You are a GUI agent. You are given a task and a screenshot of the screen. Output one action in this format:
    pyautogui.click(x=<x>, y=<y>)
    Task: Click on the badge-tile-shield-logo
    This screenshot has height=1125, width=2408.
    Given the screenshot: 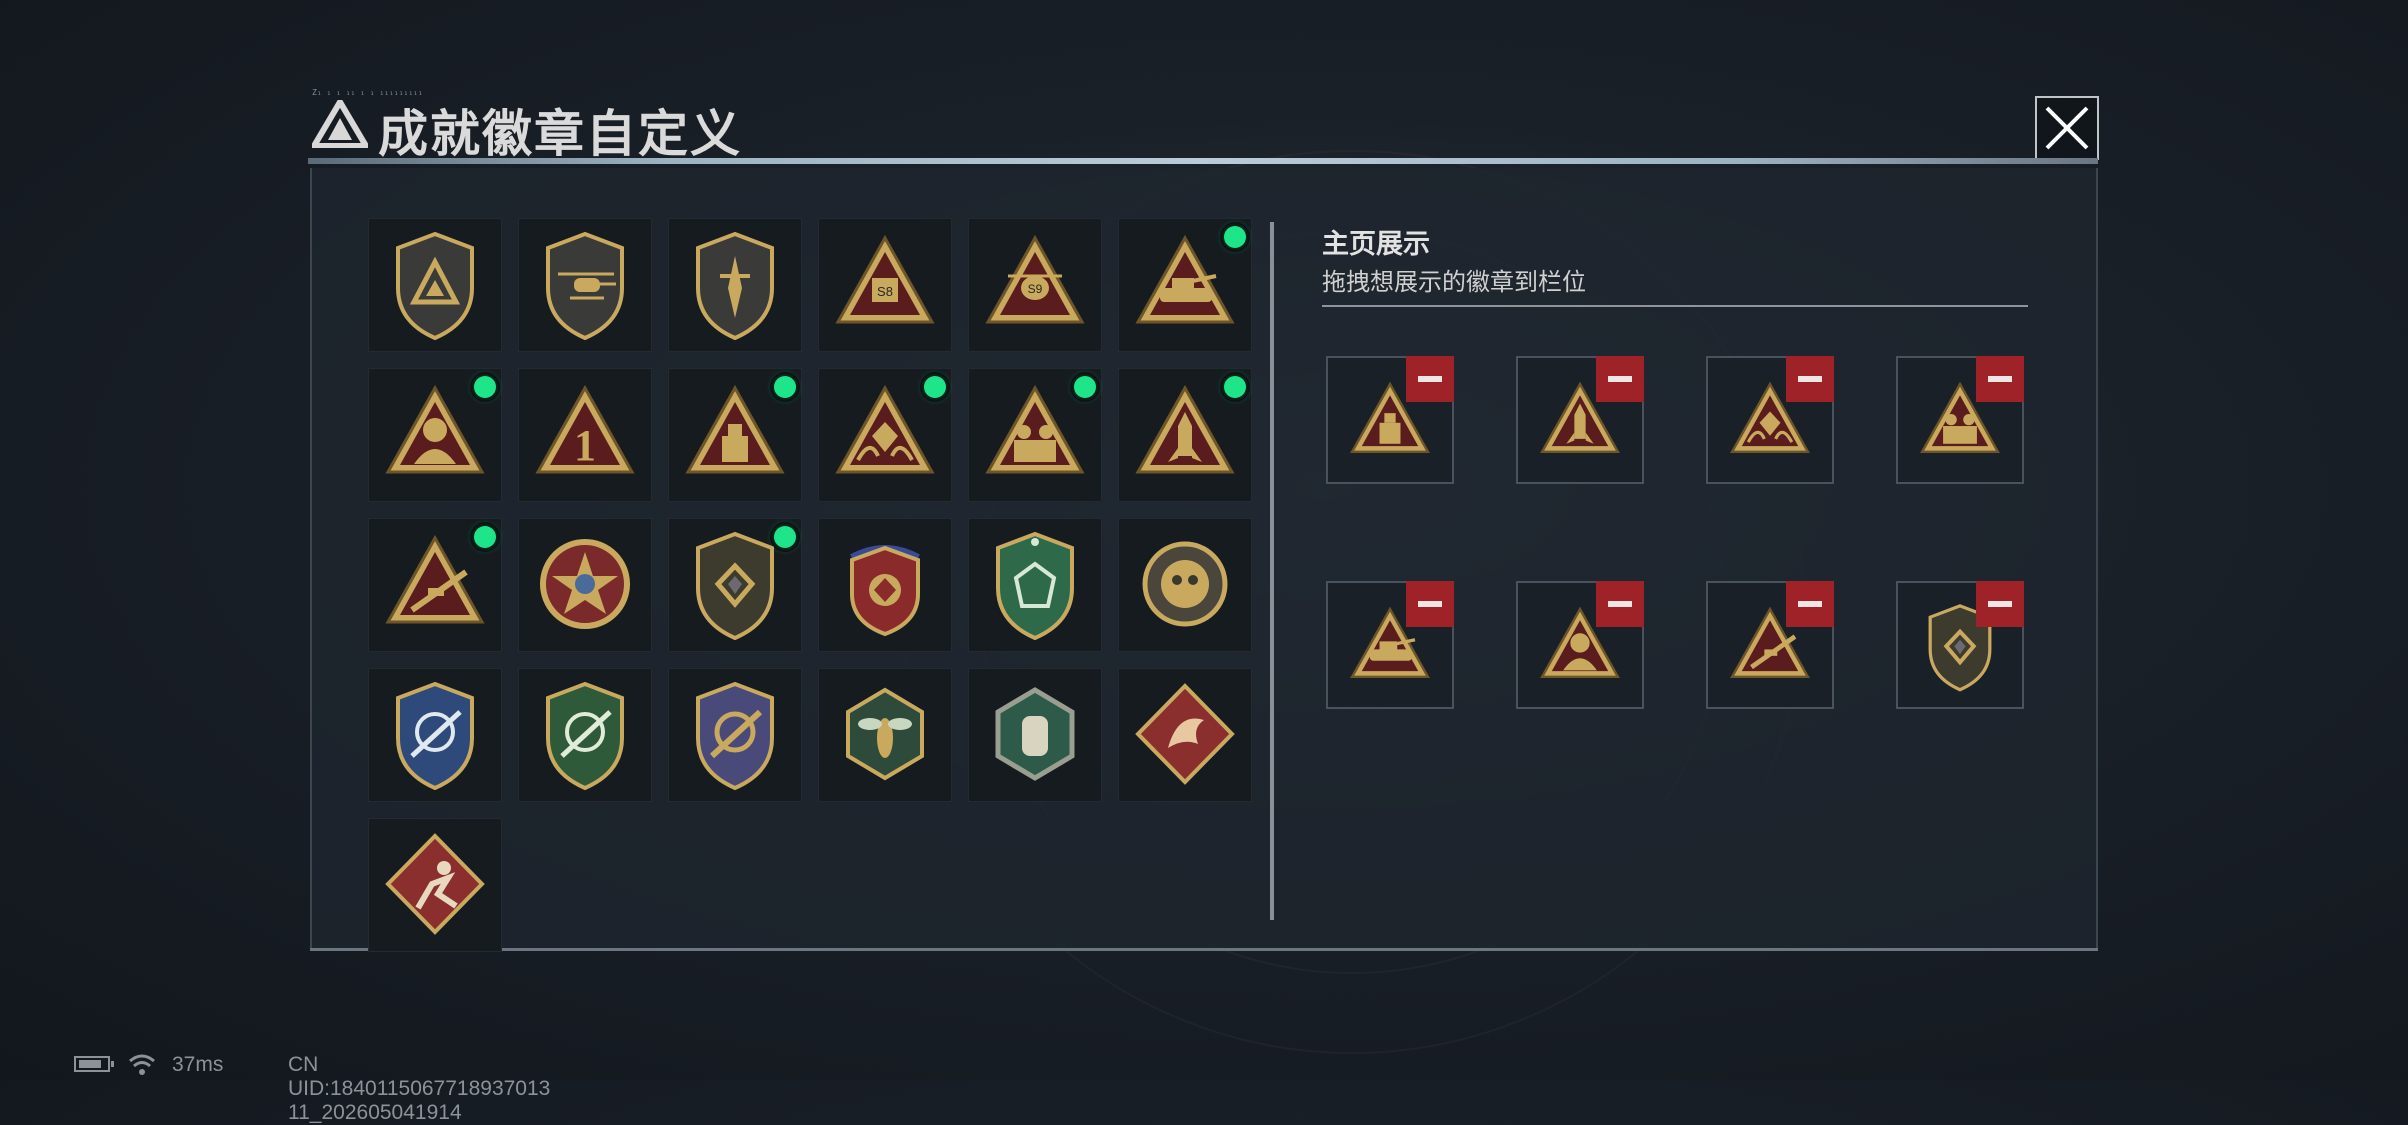 What is the action you would take?
    pyautogui.click(x=435, y=285)
    